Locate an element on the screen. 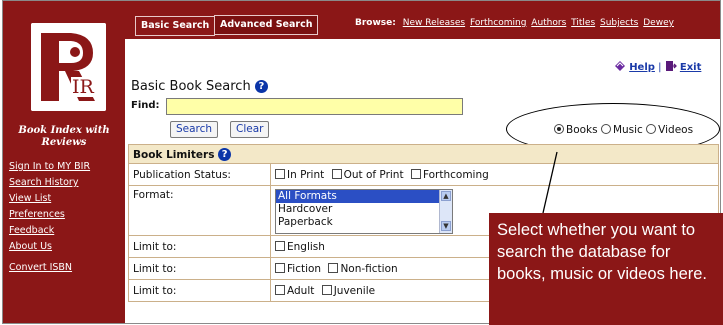 The width and height of the screenshot is (723, 325). exit-icon is located at coordinates (671, 66).